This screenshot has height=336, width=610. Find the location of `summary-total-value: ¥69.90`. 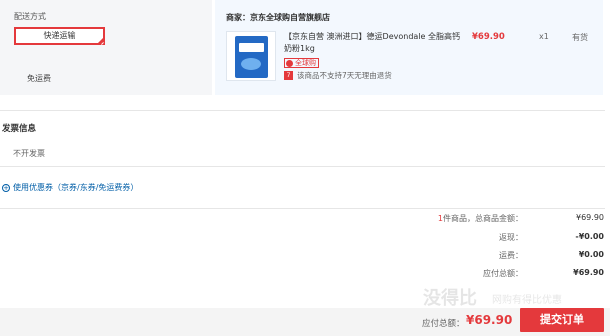

summary-total-value: ¥69.90 is located at coordinates (588, 272).